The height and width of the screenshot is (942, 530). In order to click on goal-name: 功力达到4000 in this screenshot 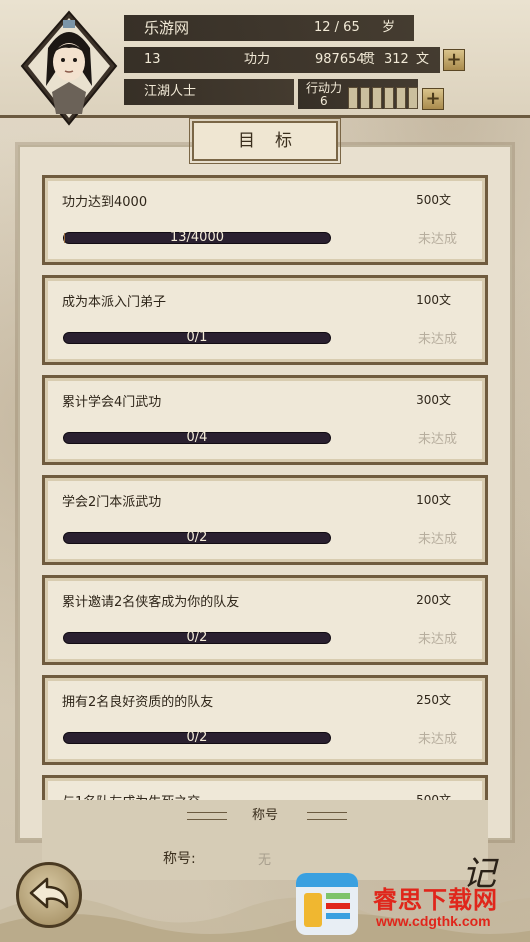, I will do `click(105, 202)`.